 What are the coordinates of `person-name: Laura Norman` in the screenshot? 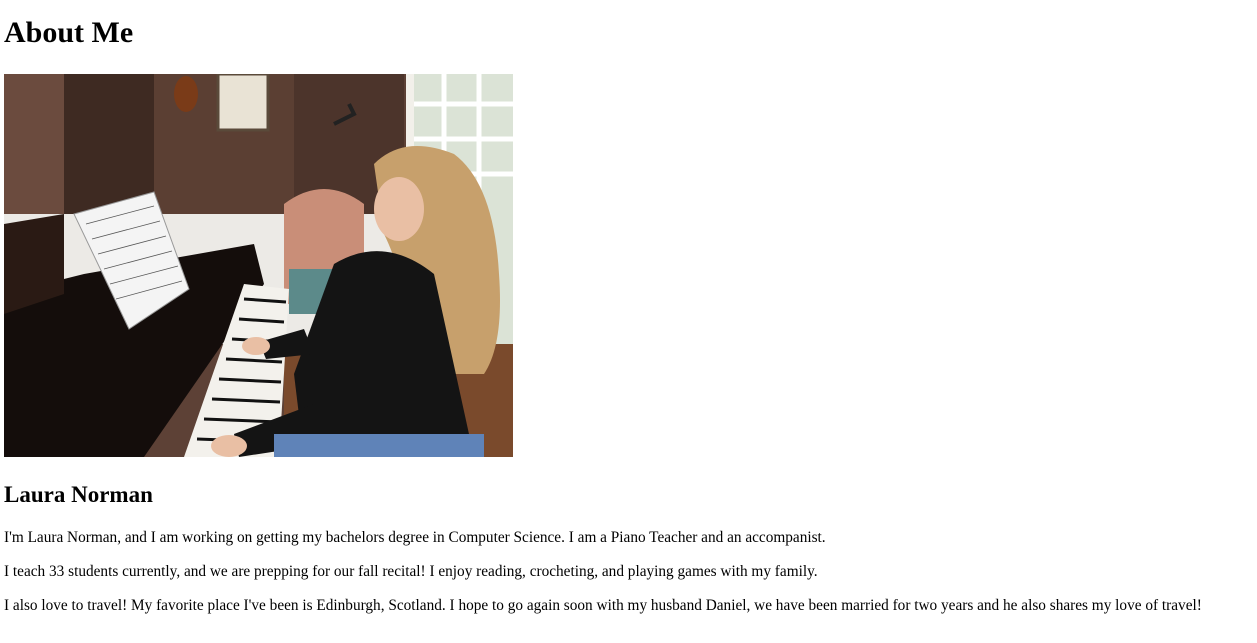 It's located at (78, 494).